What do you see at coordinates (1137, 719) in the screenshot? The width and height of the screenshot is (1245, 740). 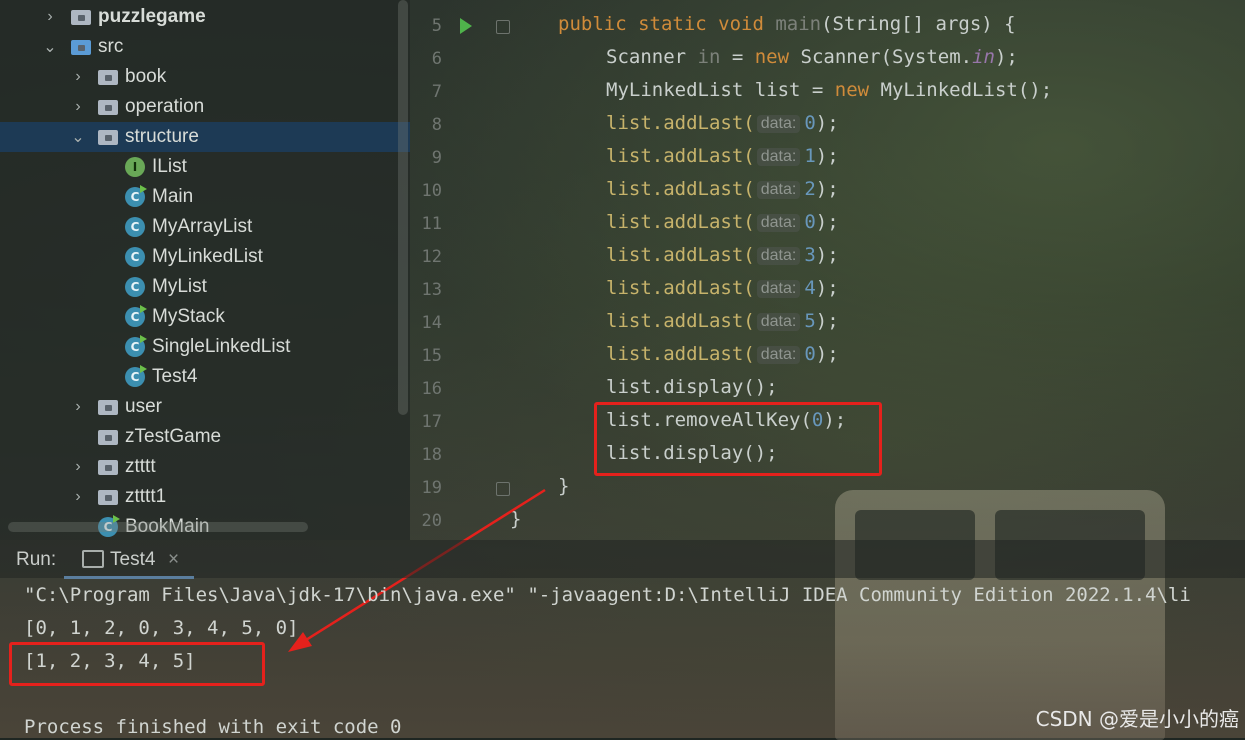 I see `watermark: CSDN @爱是小小的癌` at bounding box center [1137, 719].